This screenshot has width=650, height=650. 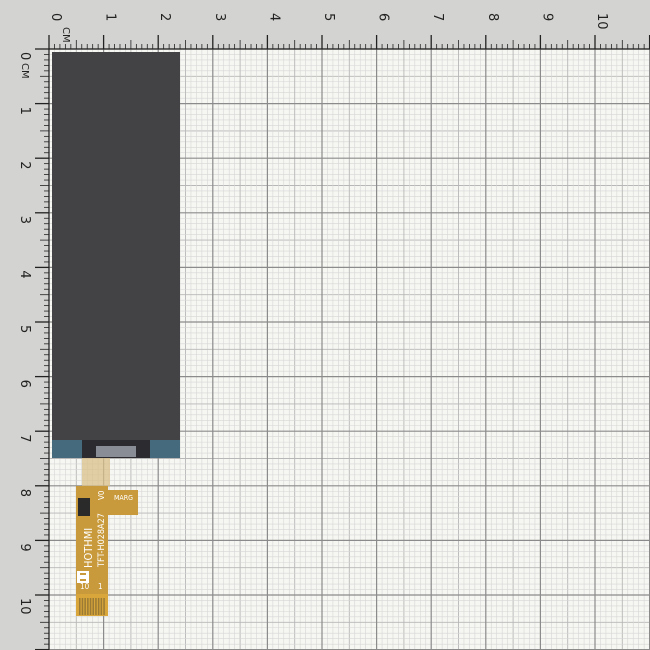 I want to click on top-unit-label: CM, so click(x=65, y=35).